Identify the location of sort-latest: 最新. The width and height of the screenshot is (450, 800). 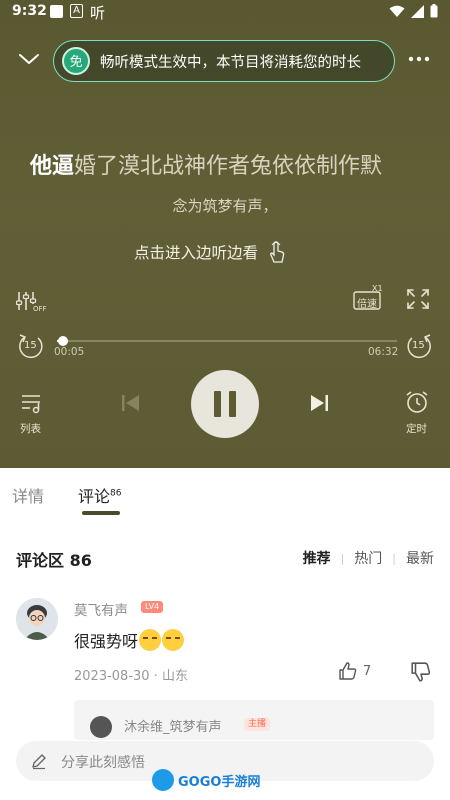
(420, 558).